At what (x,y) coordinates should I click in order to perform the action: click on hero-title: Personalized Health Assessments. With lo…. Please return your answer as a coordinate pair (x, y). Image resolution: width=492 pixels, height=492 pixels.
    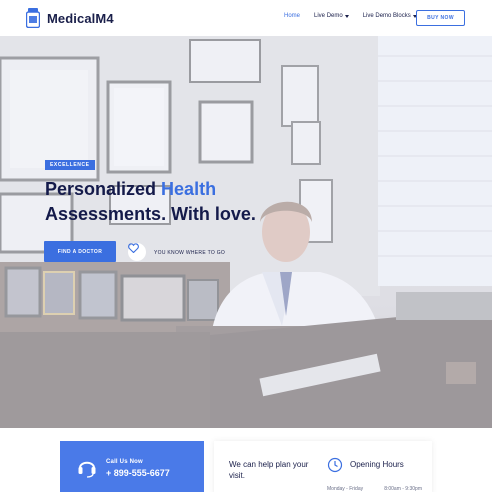
    Looking at the image, I should click on (150, 202).